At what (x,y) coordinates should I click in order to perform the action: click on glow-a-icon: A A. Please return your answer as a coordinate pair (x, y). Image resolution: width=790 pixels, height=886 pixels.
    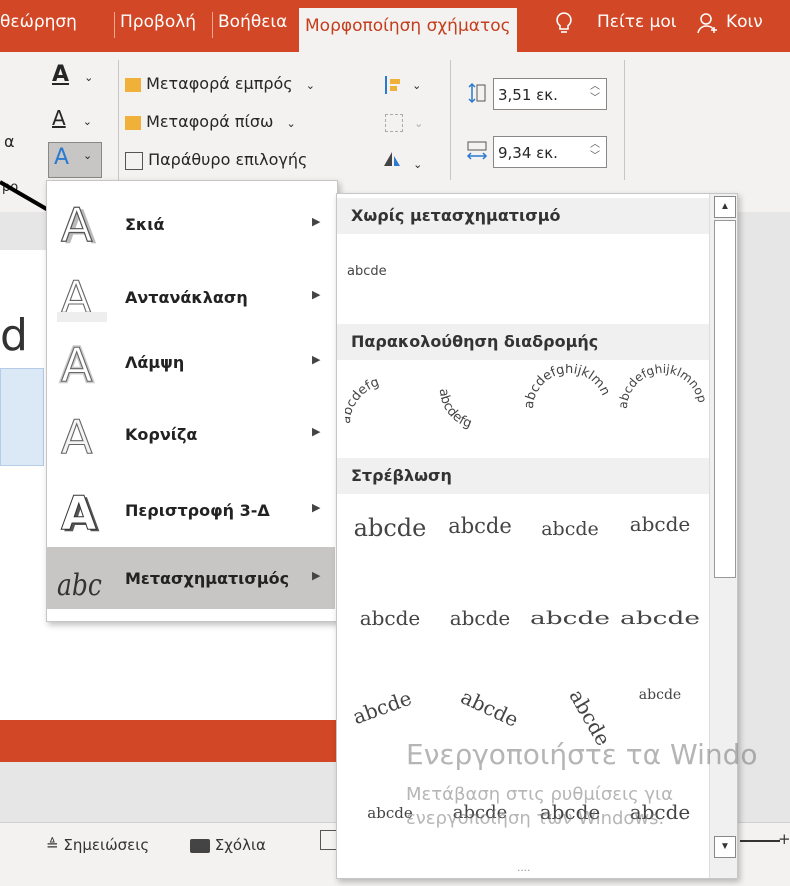
    Looking at the image, I should click on (77, 362).